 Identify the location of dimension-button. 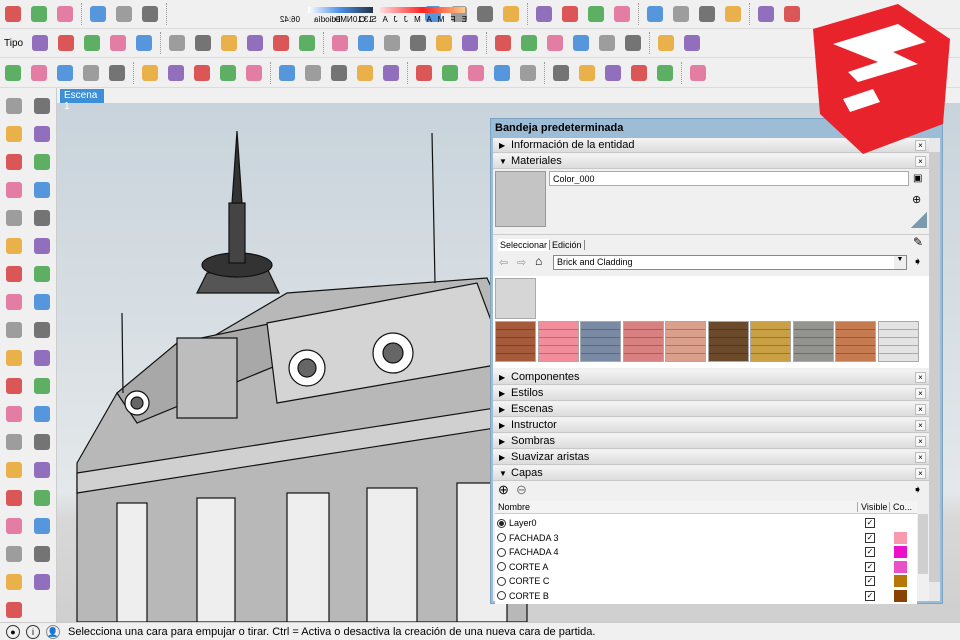
(42, 386).